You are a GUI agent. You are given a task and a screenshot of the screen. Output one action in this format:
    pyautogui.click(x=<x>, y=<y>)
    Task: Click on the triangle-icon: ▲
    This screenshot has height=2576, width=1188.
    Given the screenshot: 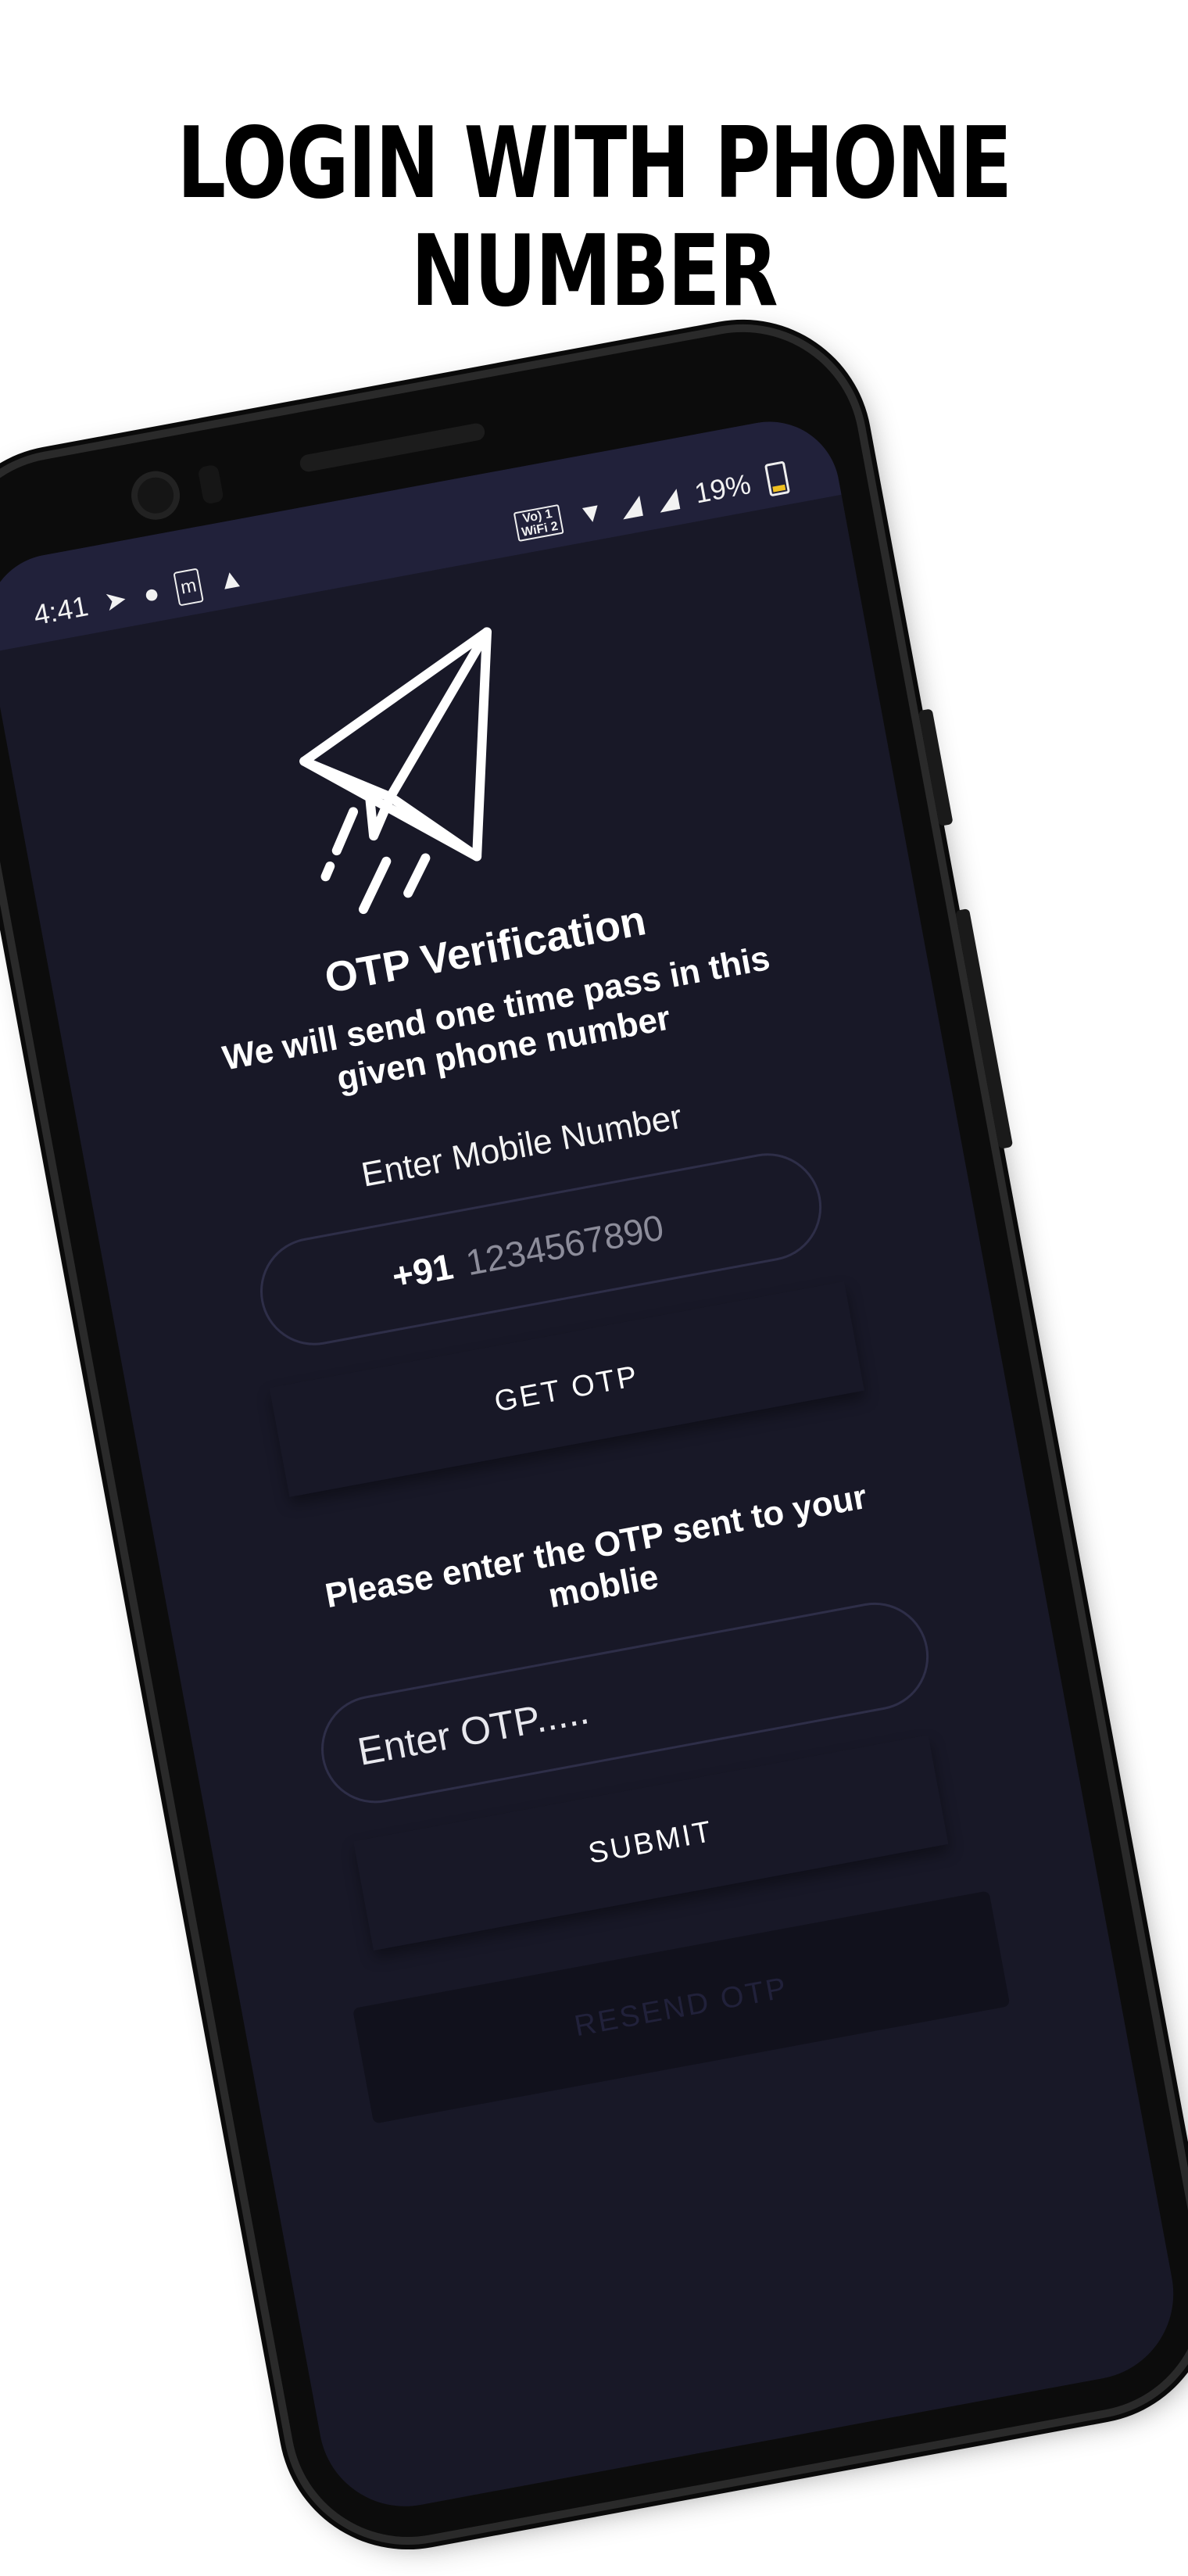 What is the action you would take?
    pyautogui.click(x=231, y=579)
    